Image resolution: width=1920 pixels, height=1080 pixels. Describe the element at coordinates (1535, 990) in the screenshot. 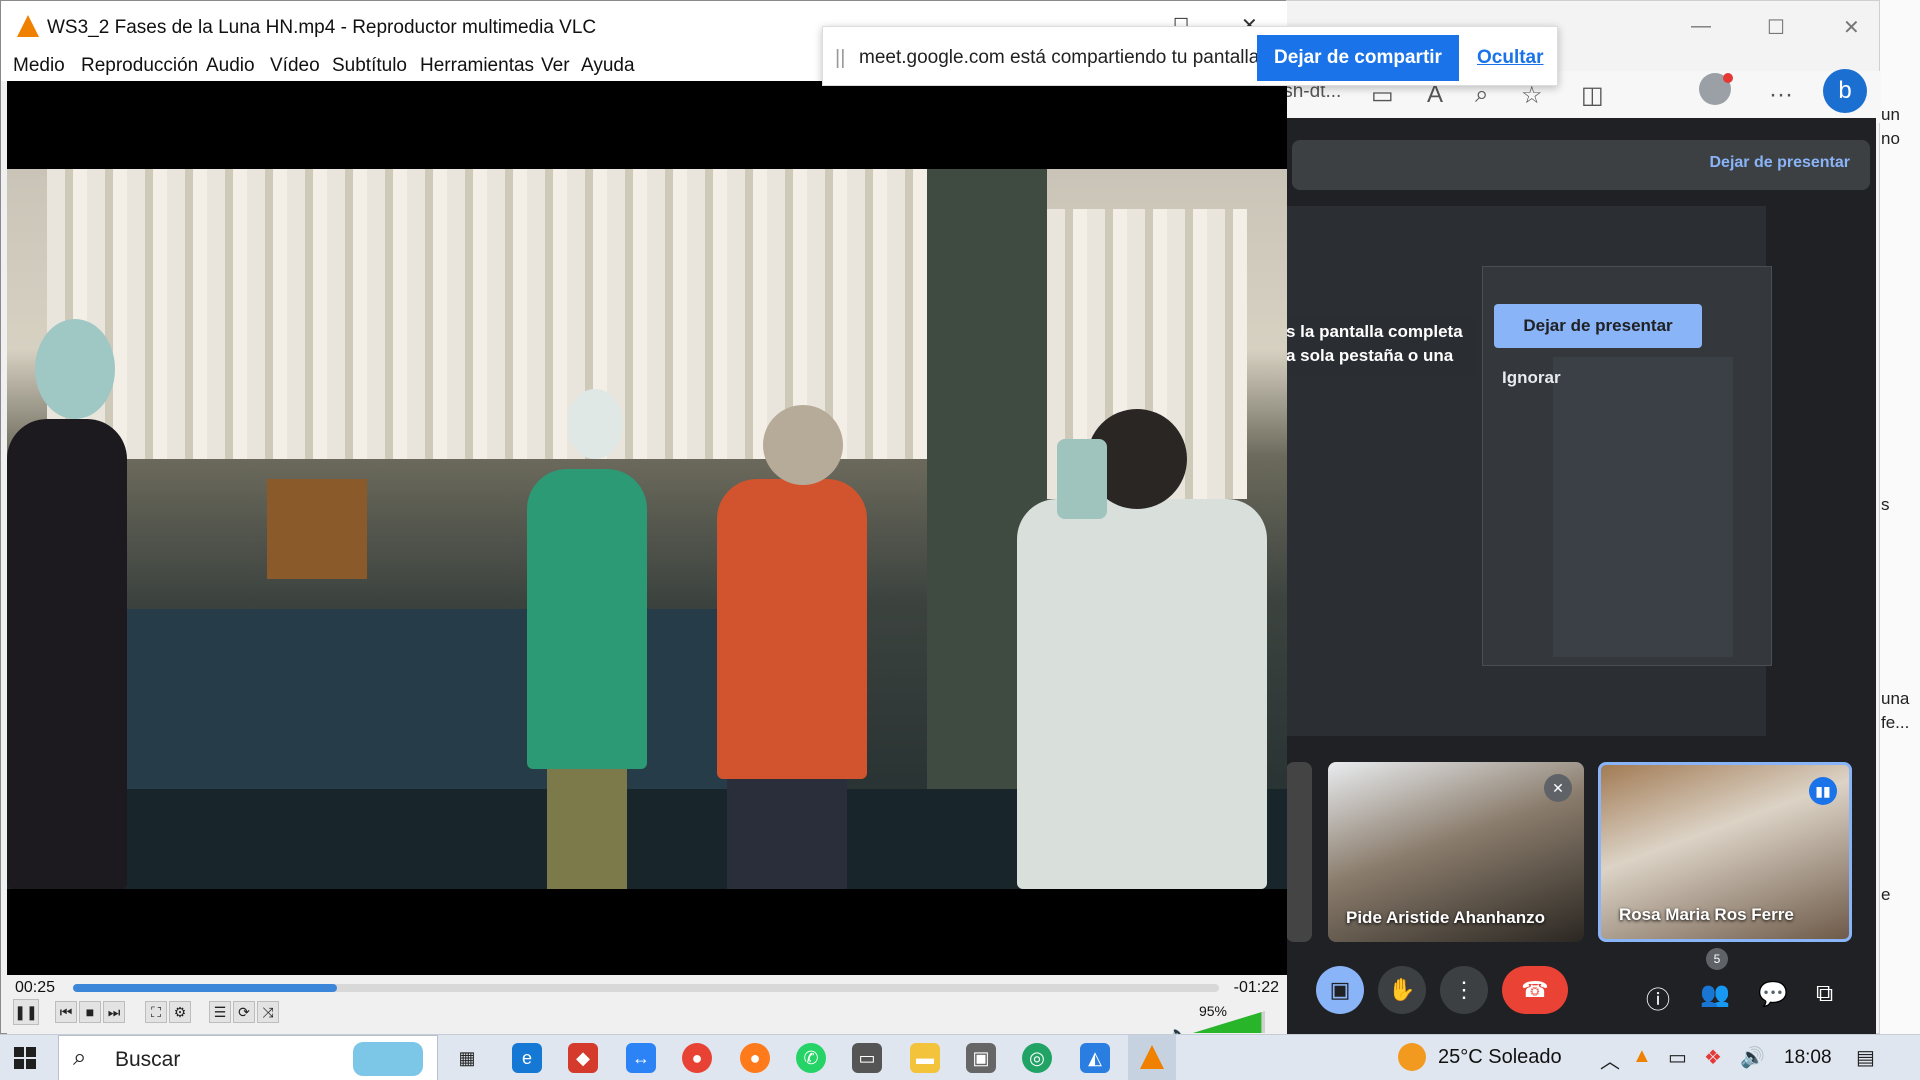

I see `leave-call-button: ☎` at that location.